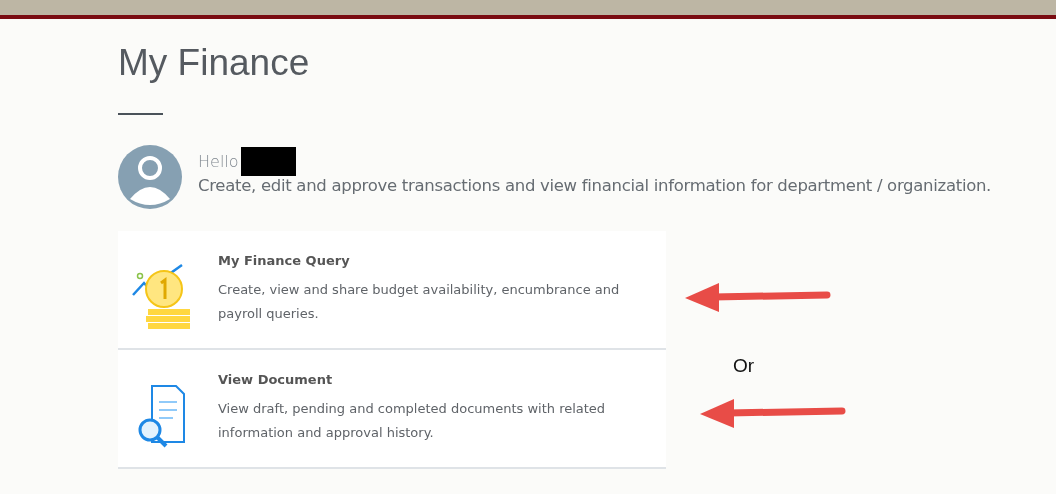 The height and width of the screenshot is (494, 1056). Describe the element at coordinates (744, 366) in the screenshot. I see `annotation-label: Or` at that location.